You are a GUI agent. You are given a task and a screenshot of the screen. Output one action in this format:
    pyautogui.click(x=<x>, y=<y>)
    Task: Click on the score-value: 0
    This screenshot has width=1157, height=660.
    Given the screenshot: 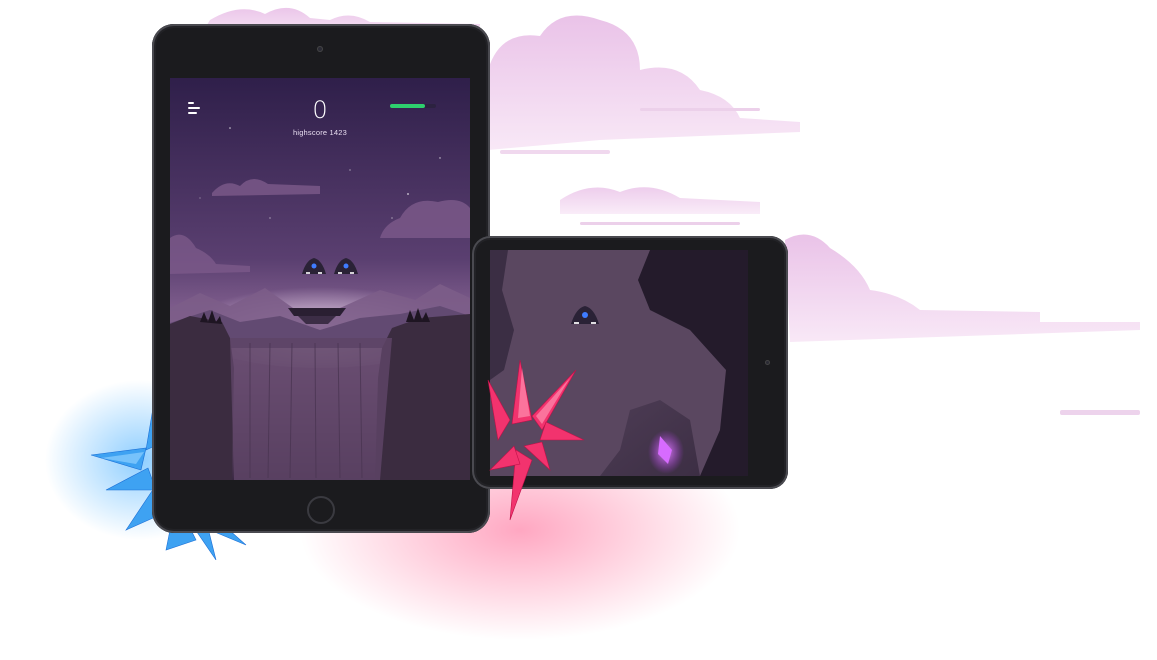 What is the action you would take?
    pyautogui.click(x=320, y=110)
    